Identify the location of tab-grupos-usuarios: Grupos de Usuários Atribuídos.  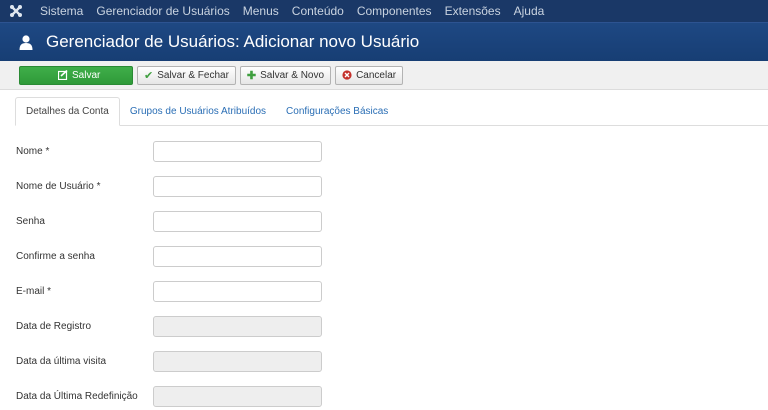
(198, 111).